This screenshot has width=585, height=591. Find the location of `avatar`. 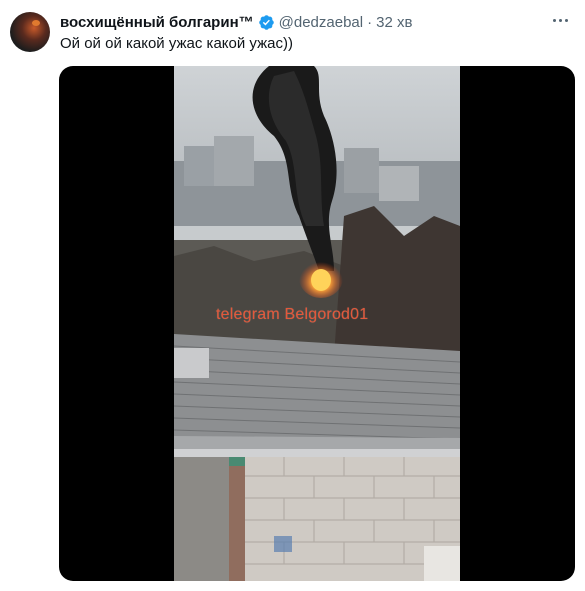

avatar is located at coordinates (30, 32).